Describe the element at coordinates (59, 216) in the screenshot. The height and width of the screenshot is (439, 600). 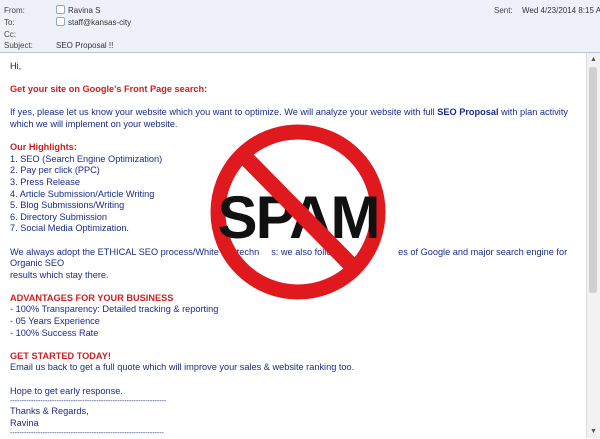
I see `list-item: 6. Directory Submission` at that location.